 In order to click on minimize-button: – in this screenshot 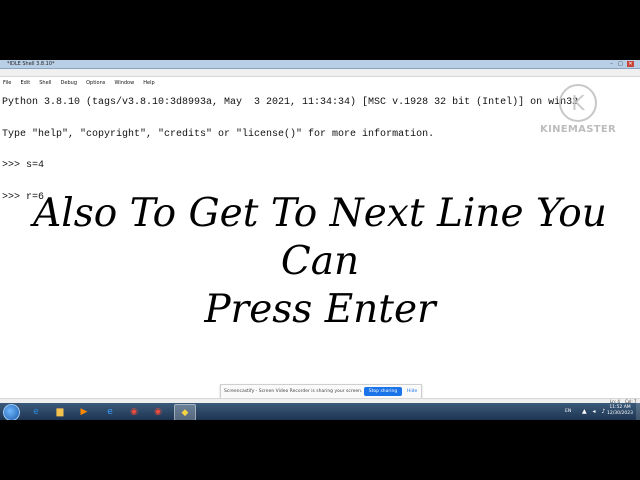, I will do `click(611, 64)`.